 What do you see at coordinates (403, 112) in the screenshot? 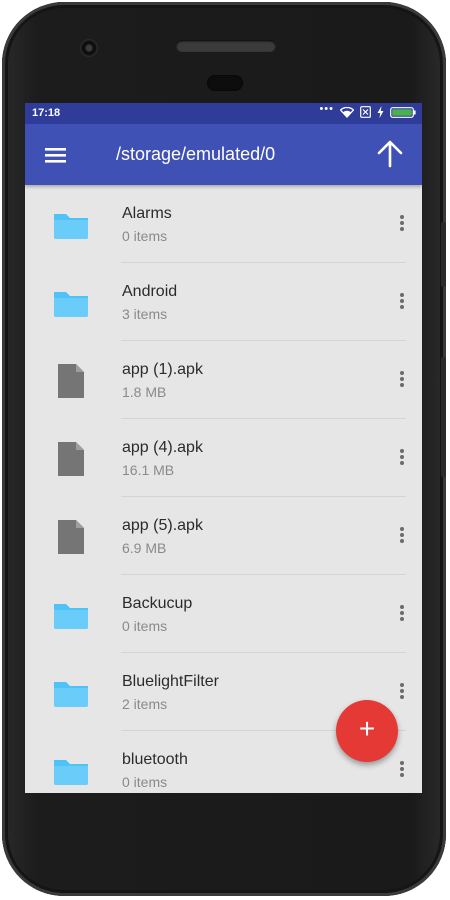
I see `battery-icon` at bounding box center [403, 112].